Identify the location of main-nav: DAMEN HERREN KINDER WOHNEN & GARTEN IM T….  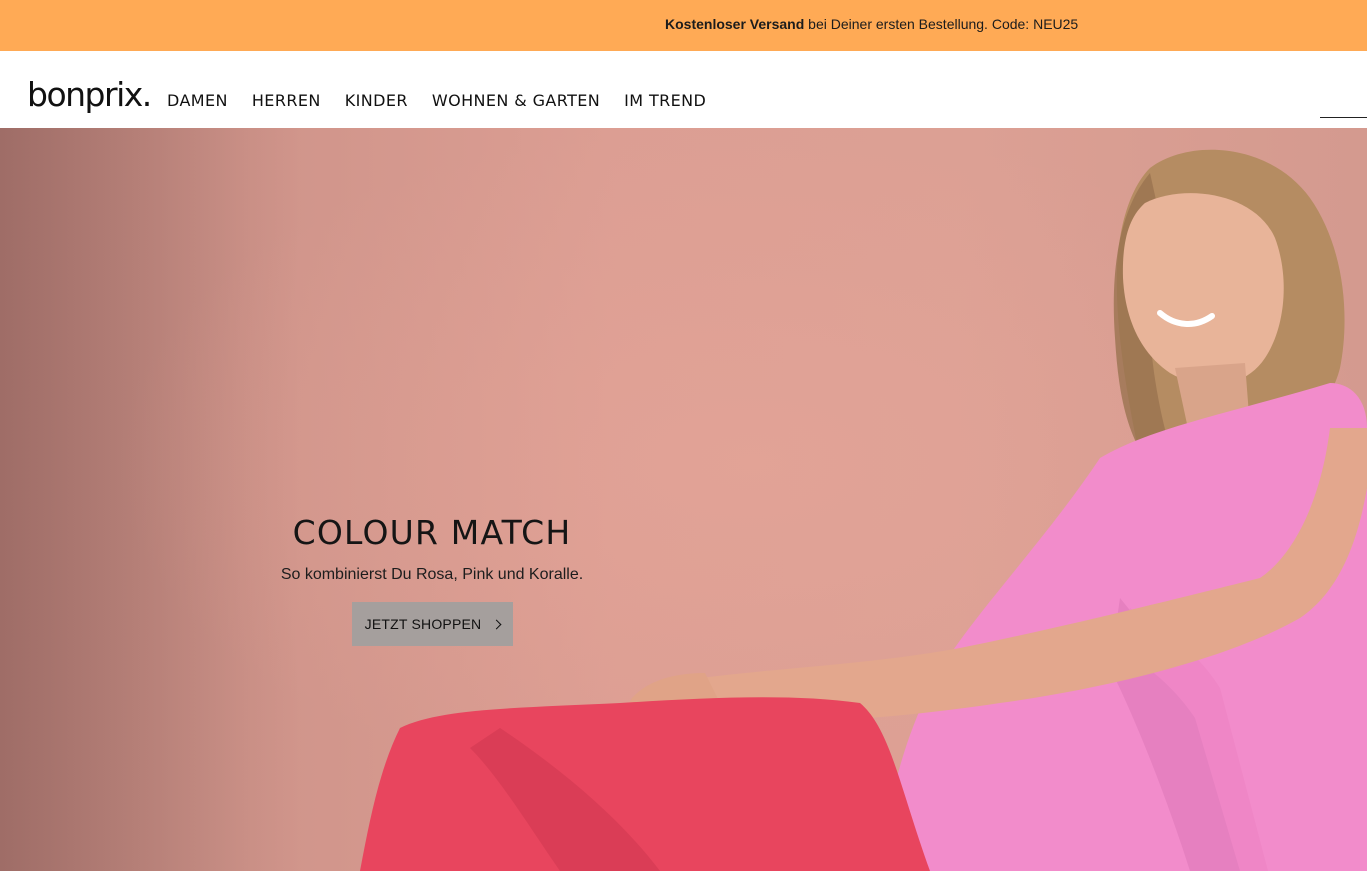
(448, 100).